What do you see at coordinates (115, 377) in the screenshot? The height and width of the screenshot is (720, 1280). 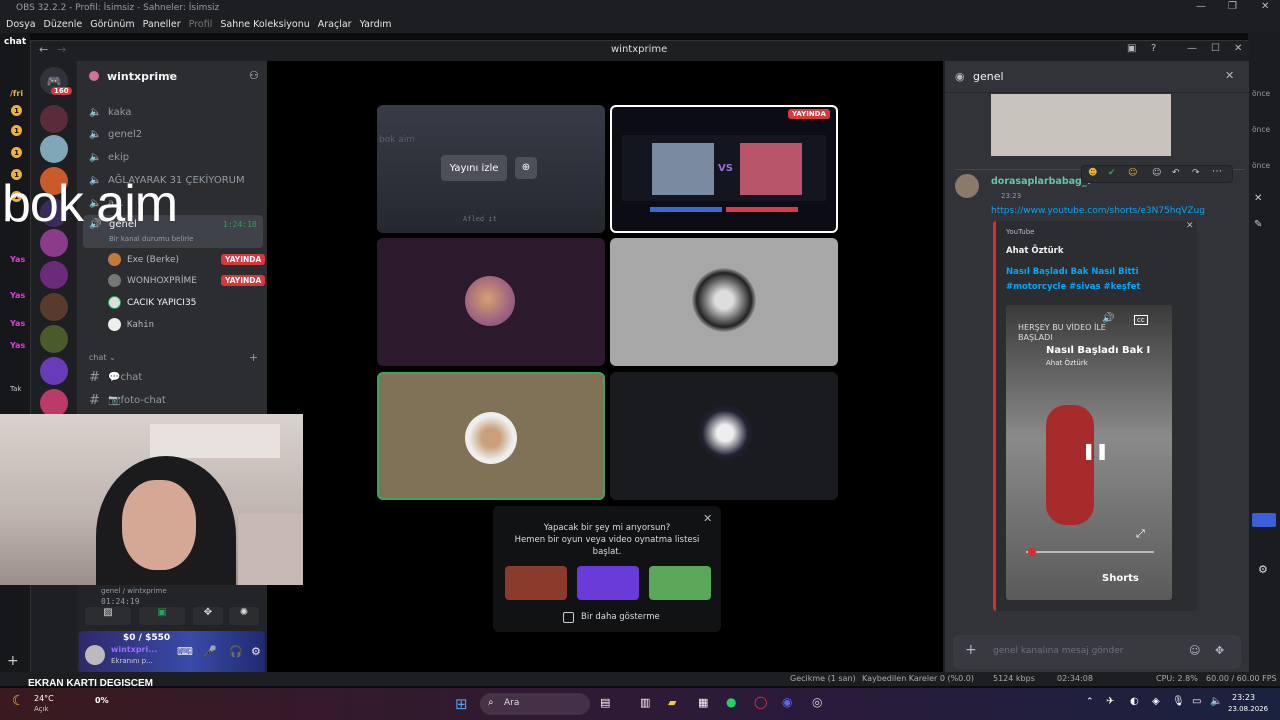 I see `text-channel-chat: # 💬chat` at bounding box center [115, 377].